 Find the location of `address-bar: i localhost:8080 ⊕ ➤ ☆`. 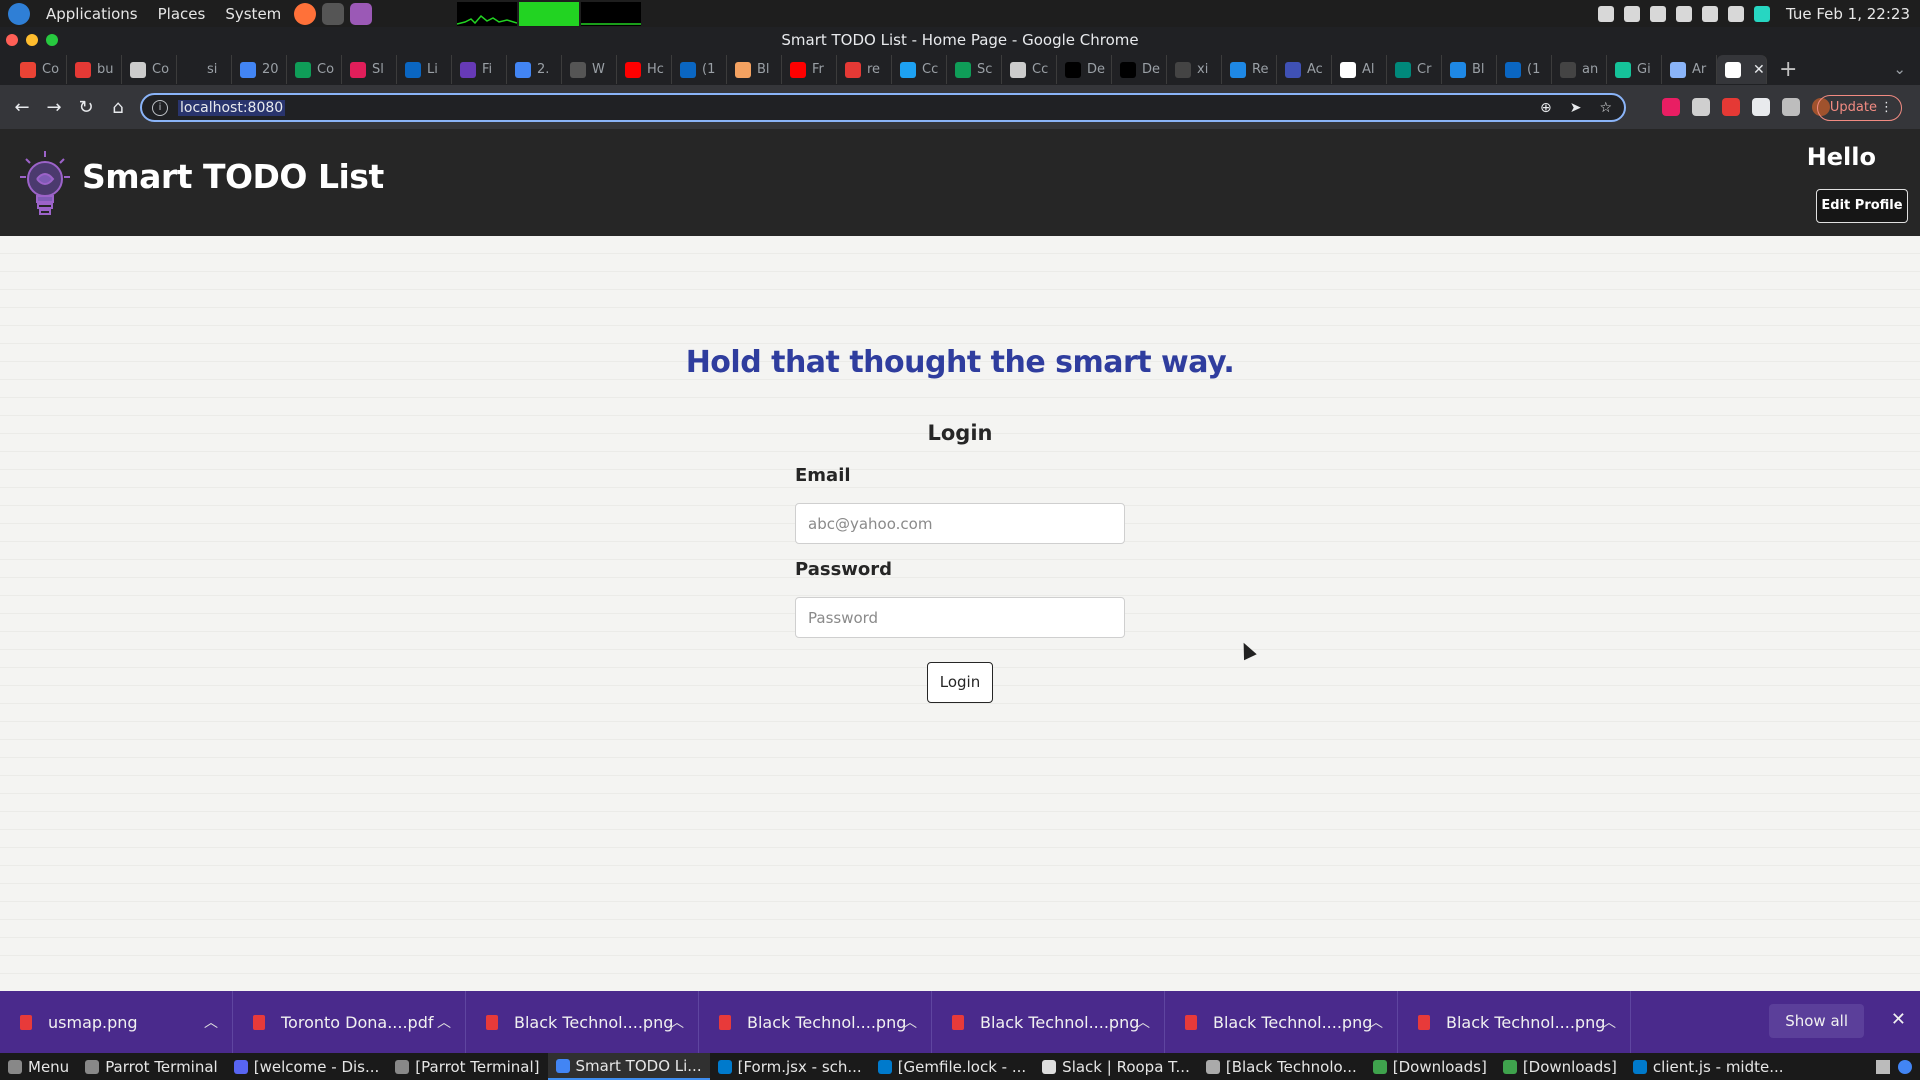

address-bar: i localhost:8080 ⊕ ➤ ☆ is located at coordinates (883, 107).